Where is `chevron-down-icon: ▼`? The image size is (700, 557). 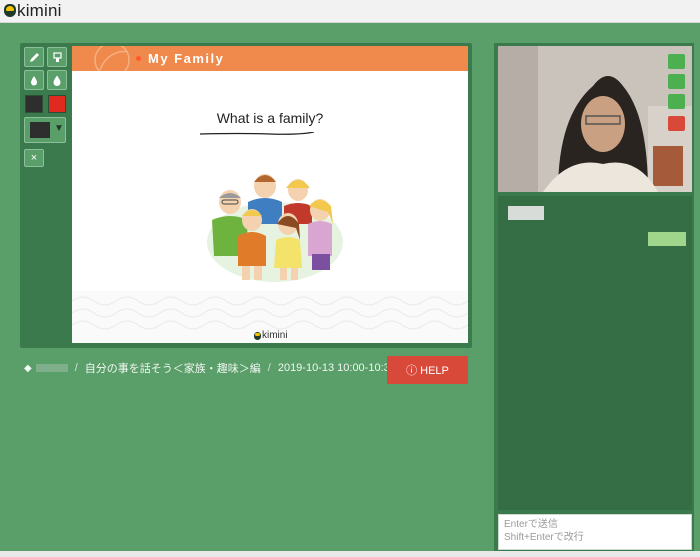 chevron-down-icon: ▼ is located at coordinates (59, 128).